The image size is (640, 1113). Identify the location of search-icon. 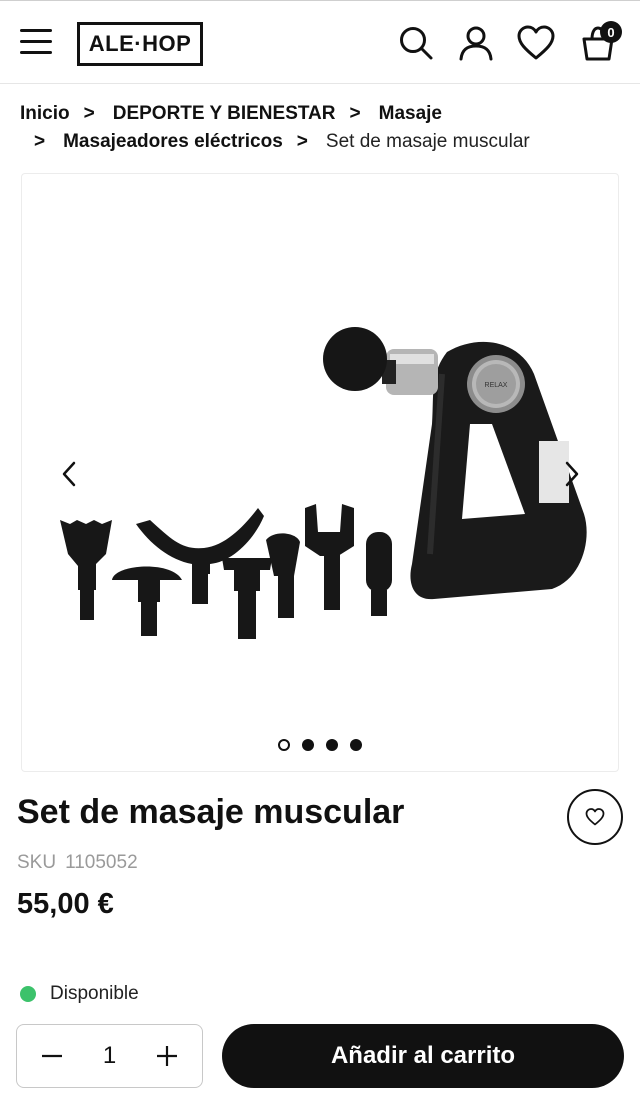
(416, 43).